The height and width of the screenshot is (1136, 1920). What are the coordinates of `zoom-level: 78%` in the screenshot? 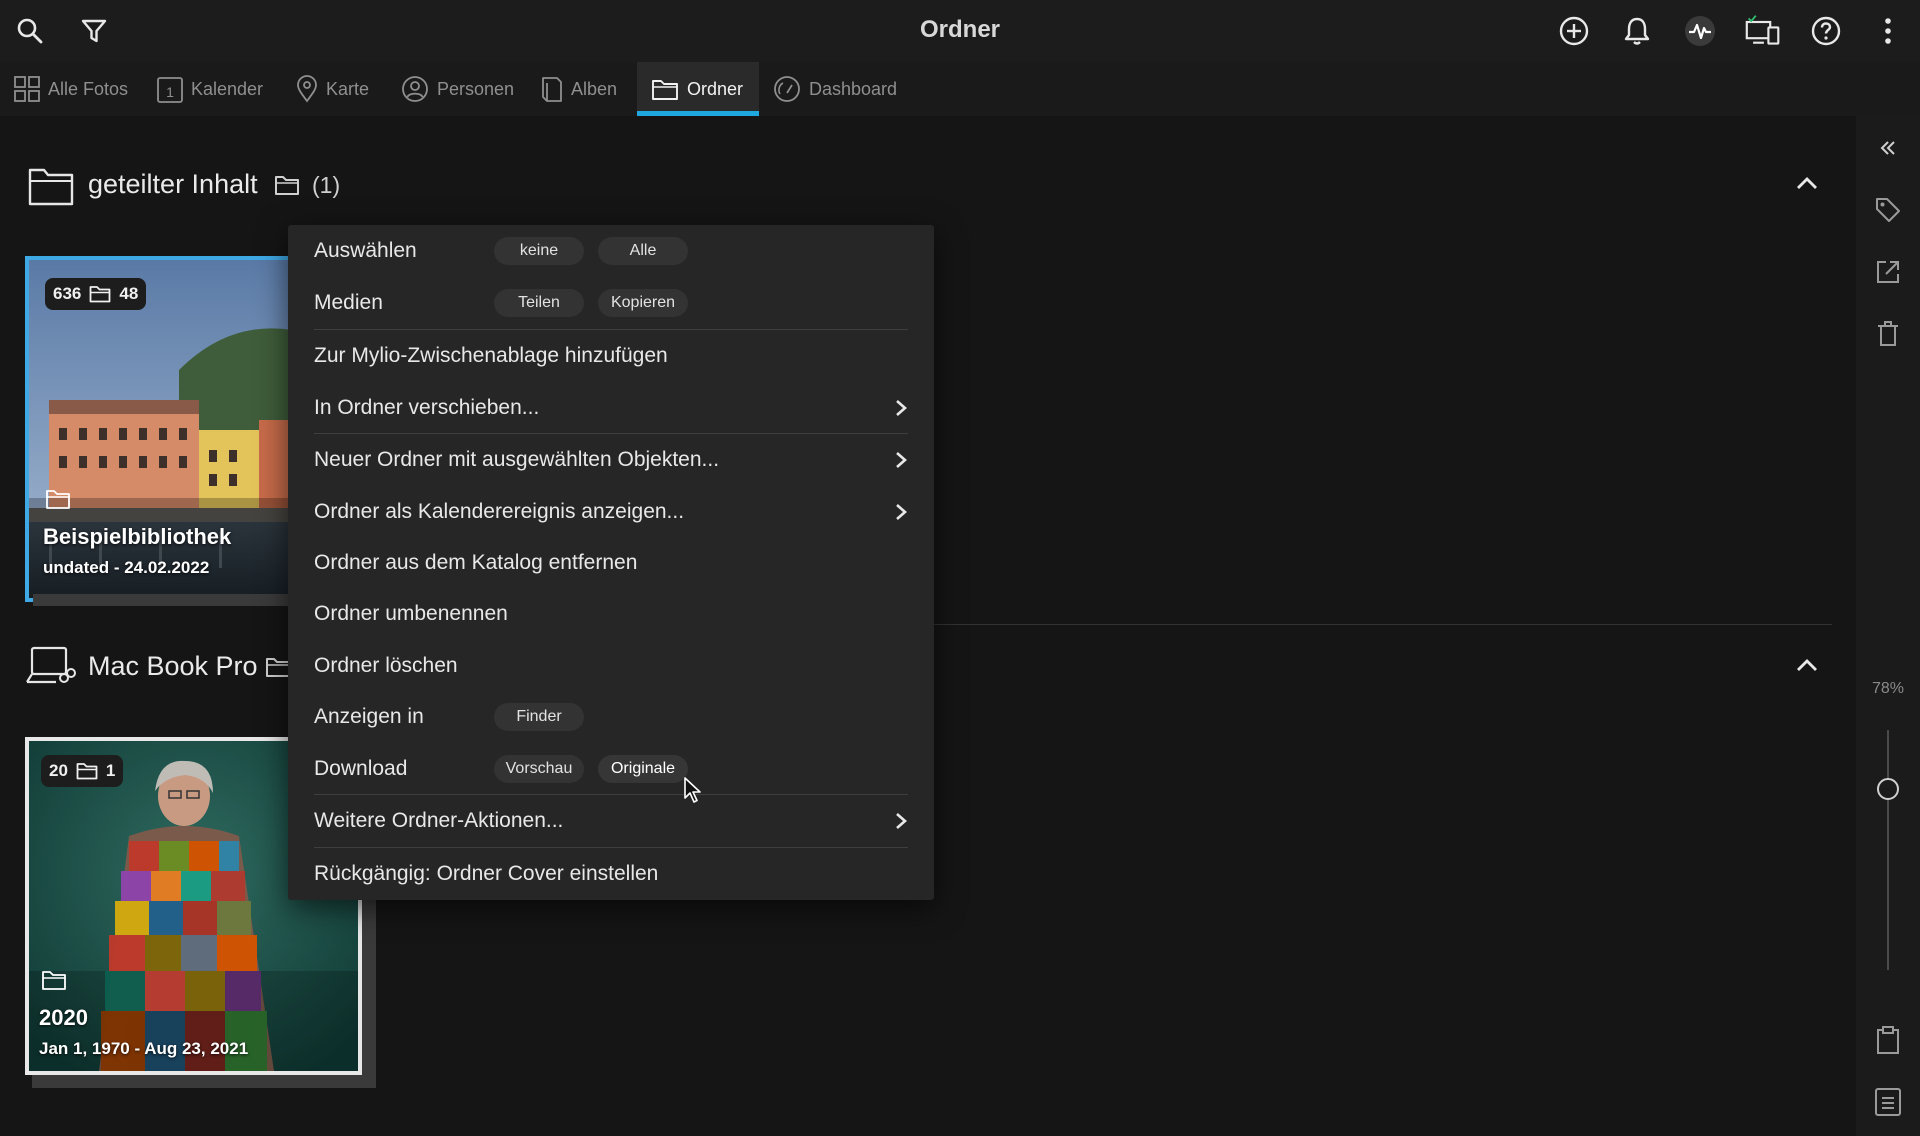 It's located at (1888, 688).